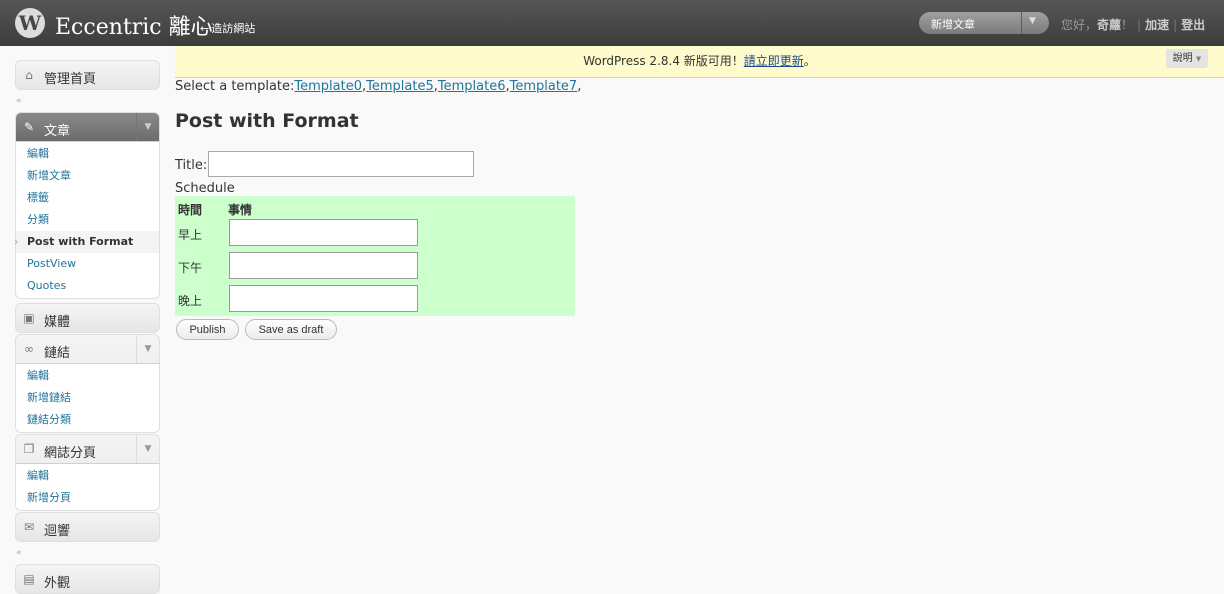  What do you see at coordinates (1109, 25) in the screenshot?
I see `username-link: 奇蘿` at bounding box center [1109, 25].